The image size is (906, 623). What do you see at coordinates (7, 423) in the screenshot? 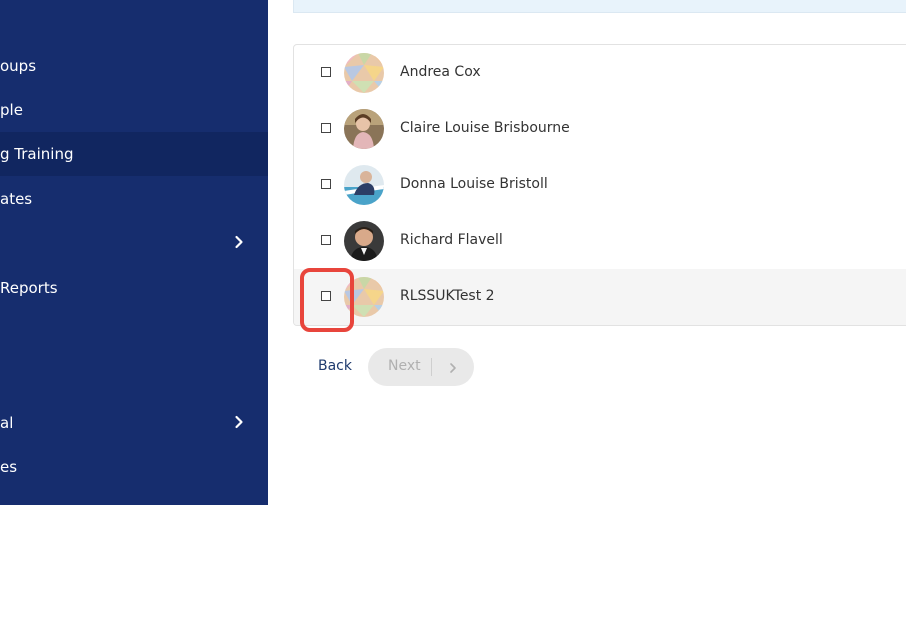
I see `sidebar-item-label: al` at bounding box center [7, 423].